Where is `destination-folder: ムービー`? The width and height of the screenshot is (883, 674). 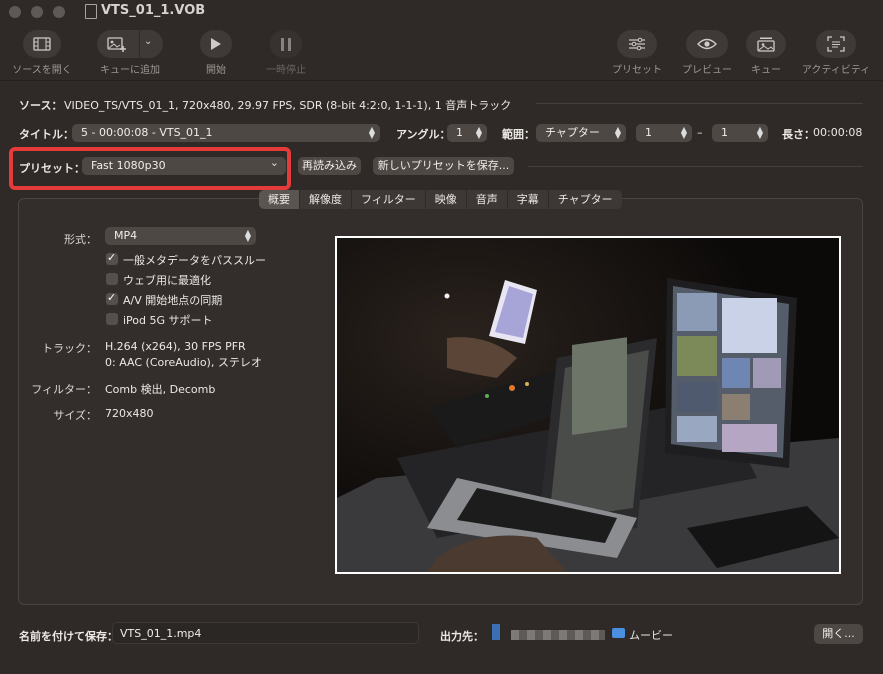 destination-folder: ムービー is located at coordinates (651, 635).